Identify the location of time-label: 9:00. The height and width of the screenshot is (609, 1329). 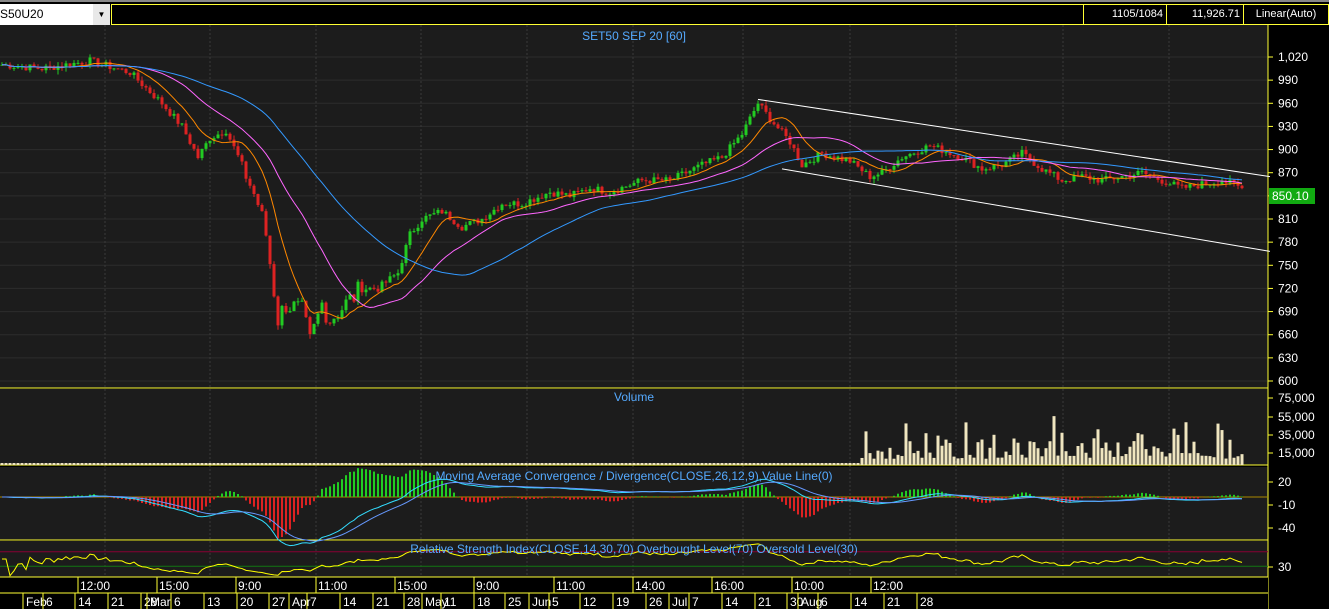
(250, 586).